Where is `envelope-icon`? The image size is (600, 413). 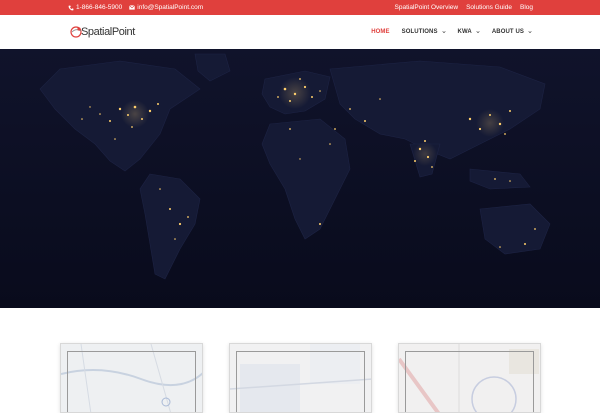 envelope-icon is located at coordinates (132, 7).